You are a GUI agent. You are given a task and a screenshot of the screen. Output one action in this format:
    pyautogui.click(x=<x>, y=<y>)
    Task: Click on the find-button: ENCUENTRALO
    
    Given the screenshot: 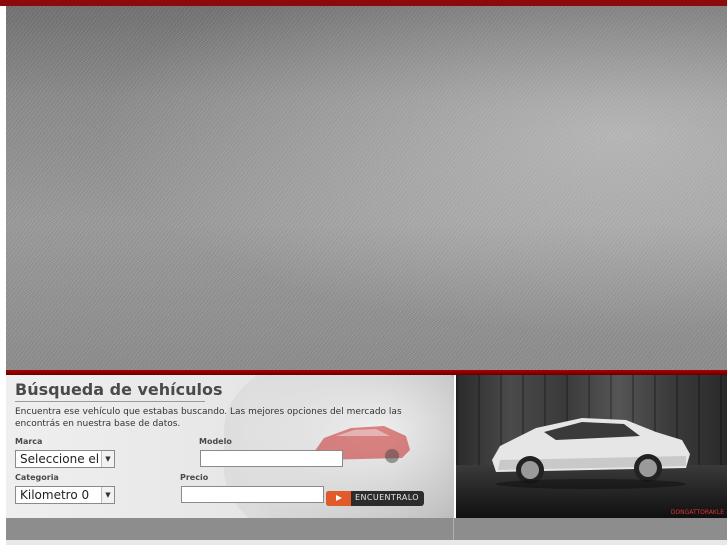 What is the action you would take?
    pyautogui.click(x=375, y=498)
    